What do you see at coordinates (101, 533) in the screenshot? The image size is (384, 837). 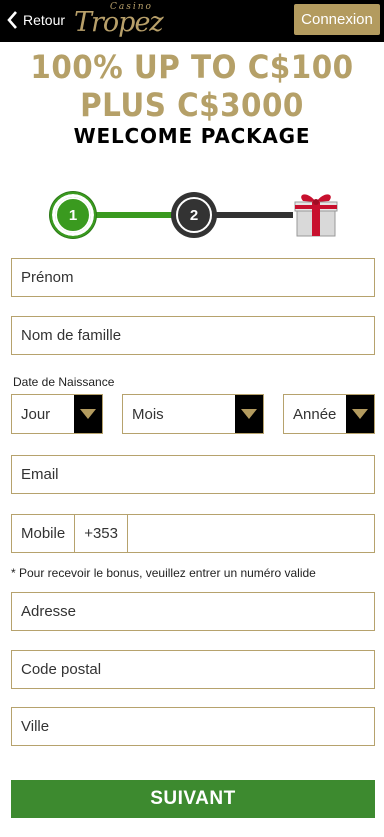 I see `mobile-prefix: +353` at bounding box center [101, 533].